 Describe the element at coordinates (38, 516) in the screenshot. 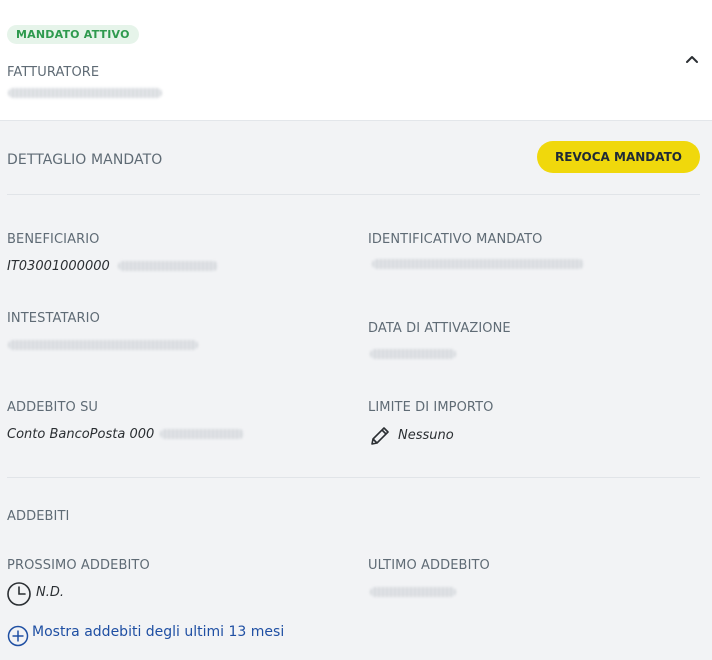

I see `addebiti-title: ADDEBITI` at that location.